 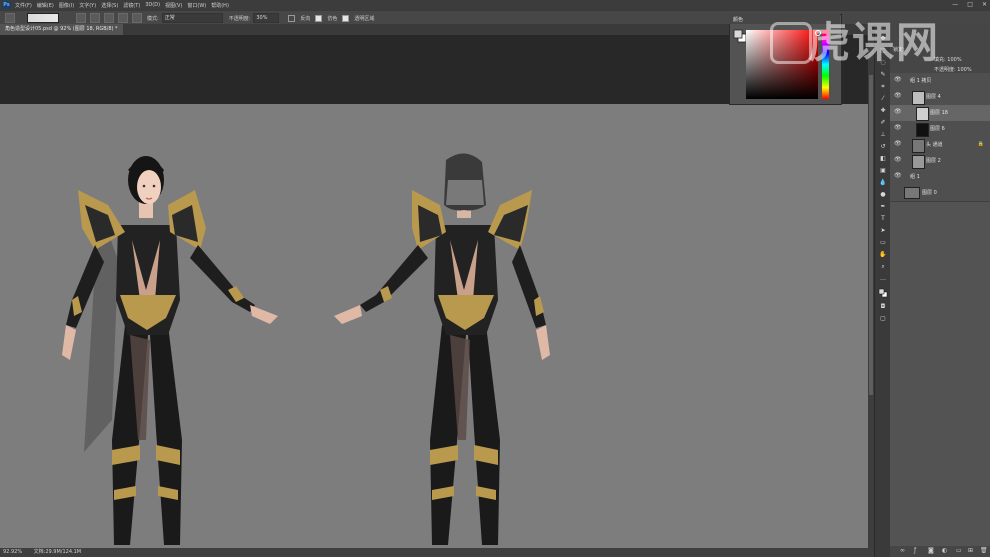 I want to click on mode-label: 模式:, so click(x=153, y=18).